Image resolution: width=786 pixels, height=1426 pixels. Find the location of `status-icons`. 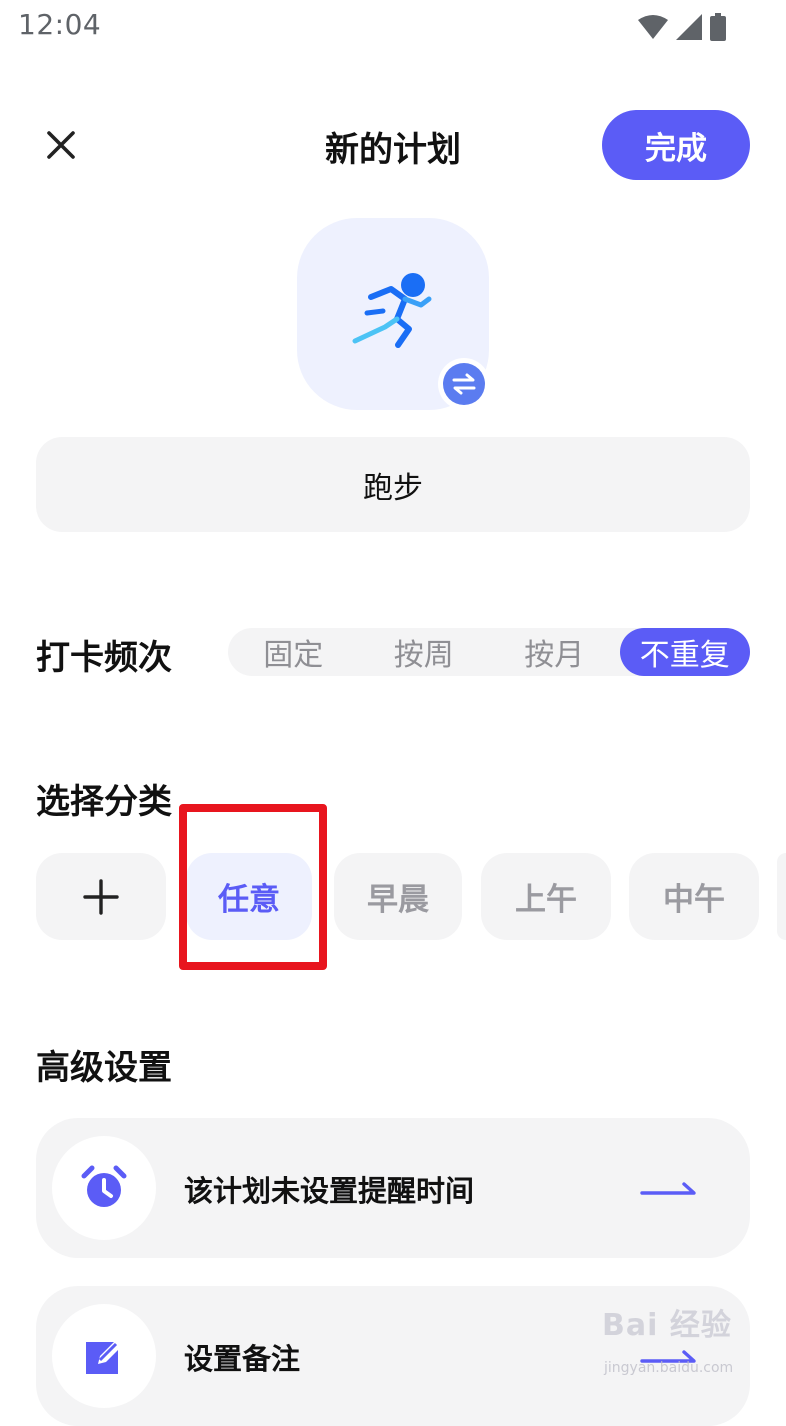

status-icons is located at coordinates (682, 27).